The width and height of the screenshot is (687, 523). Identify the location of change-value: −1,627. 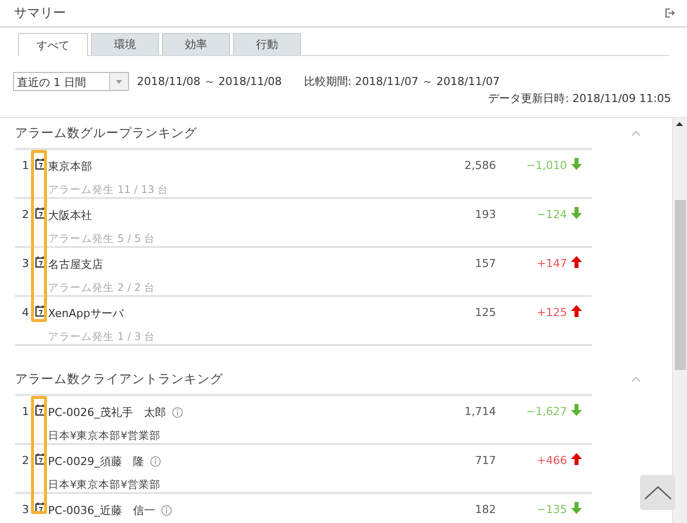
(546, 411).